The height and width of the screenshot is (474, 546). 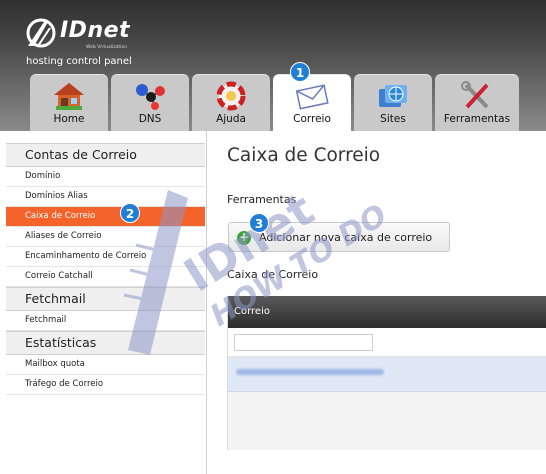 I want to click on tab-sites-label: Sites, so click(x=393, y=119).